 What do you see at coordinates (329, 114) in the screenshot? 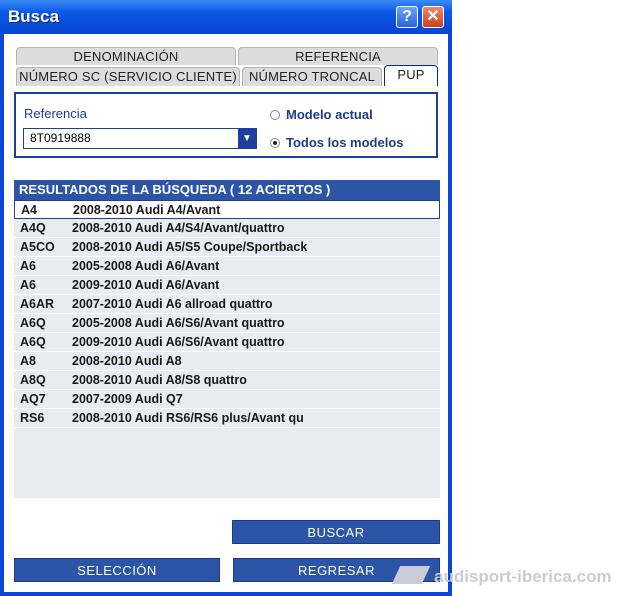
I see `radio-label: Modelo actual` at bounding box center [329, 114].